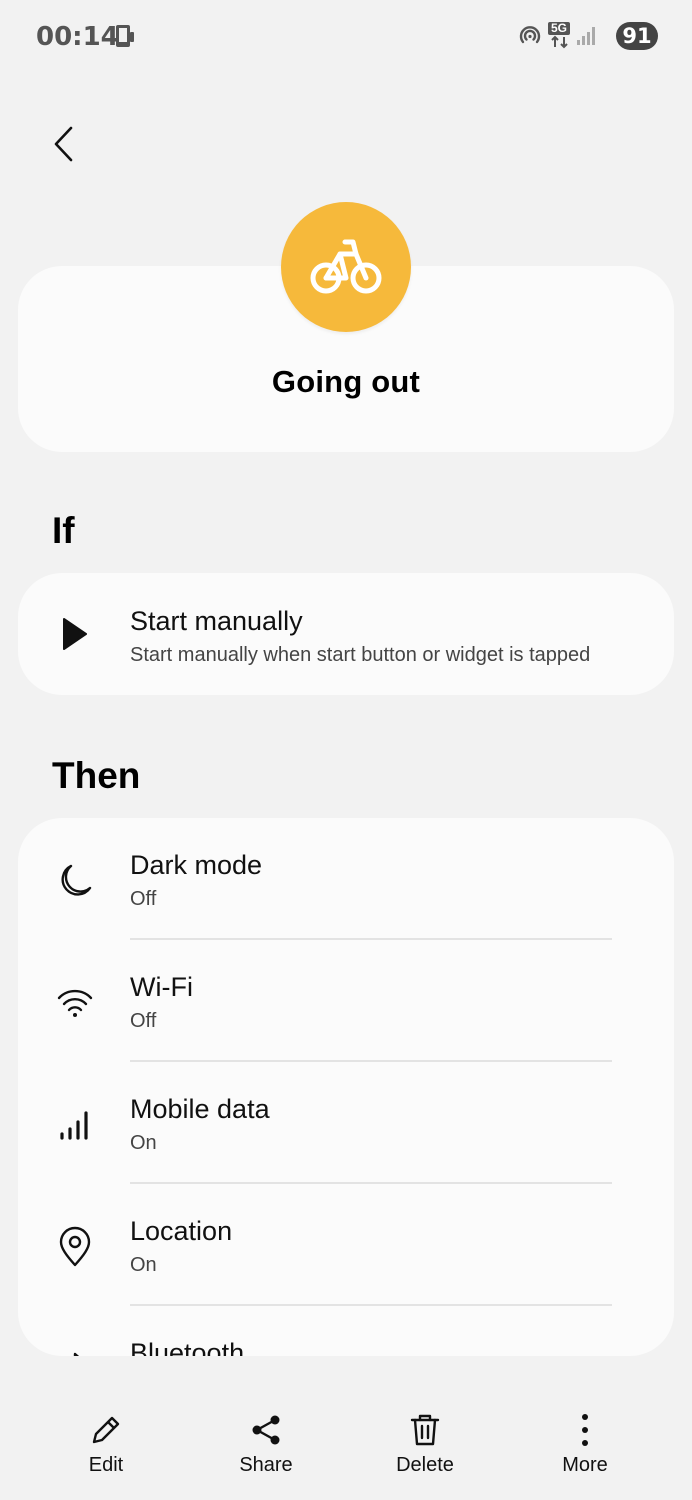  I want to click on signal-icon, so click(586, 38).